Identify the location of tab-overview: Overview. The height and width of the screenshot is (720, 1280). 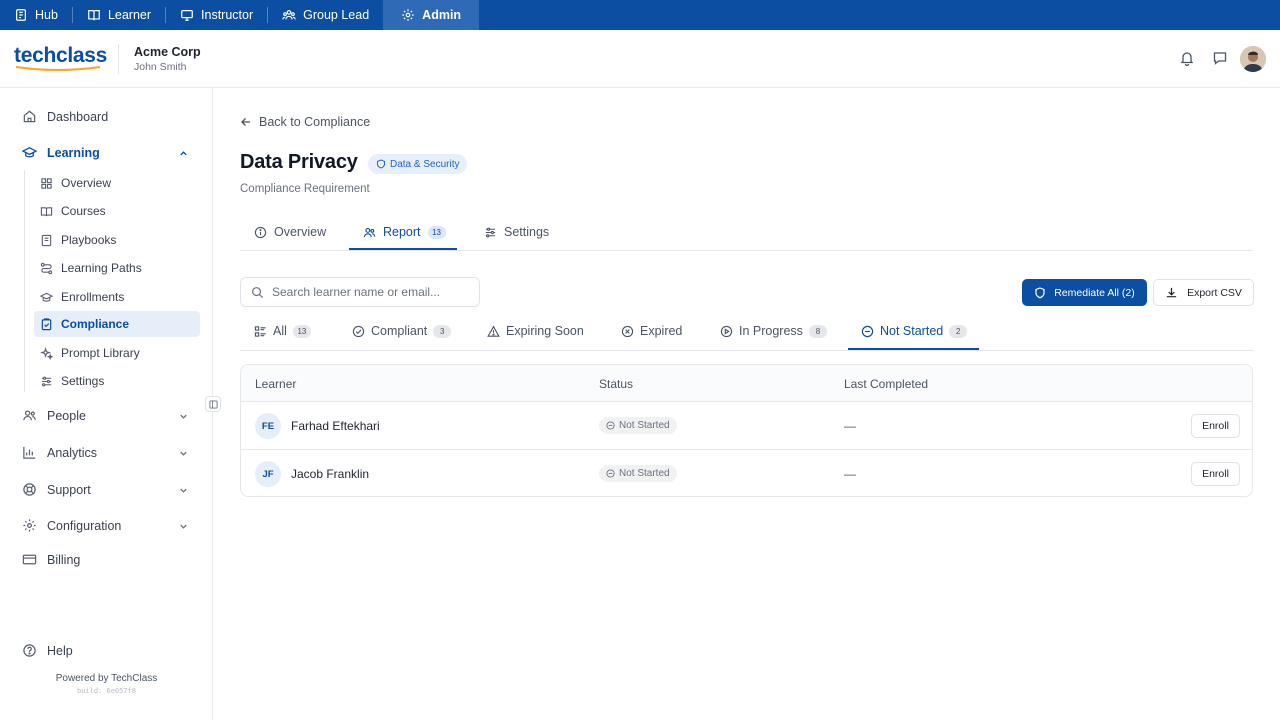
(290, 232).